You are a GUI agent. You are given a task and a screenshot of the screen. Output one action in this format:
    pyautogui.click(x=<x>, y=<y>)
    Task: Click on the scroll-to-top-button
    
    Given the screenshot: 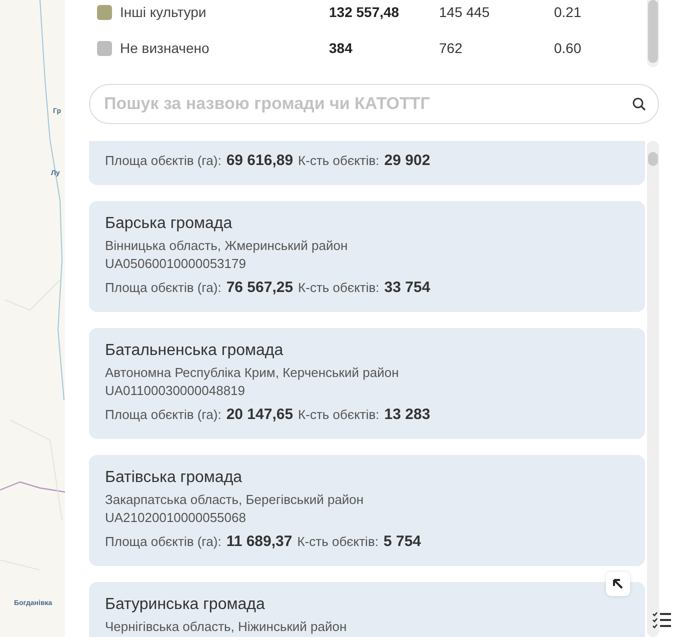 What is the action you would take?
    pyautogui.click(x=618, y=584)
    